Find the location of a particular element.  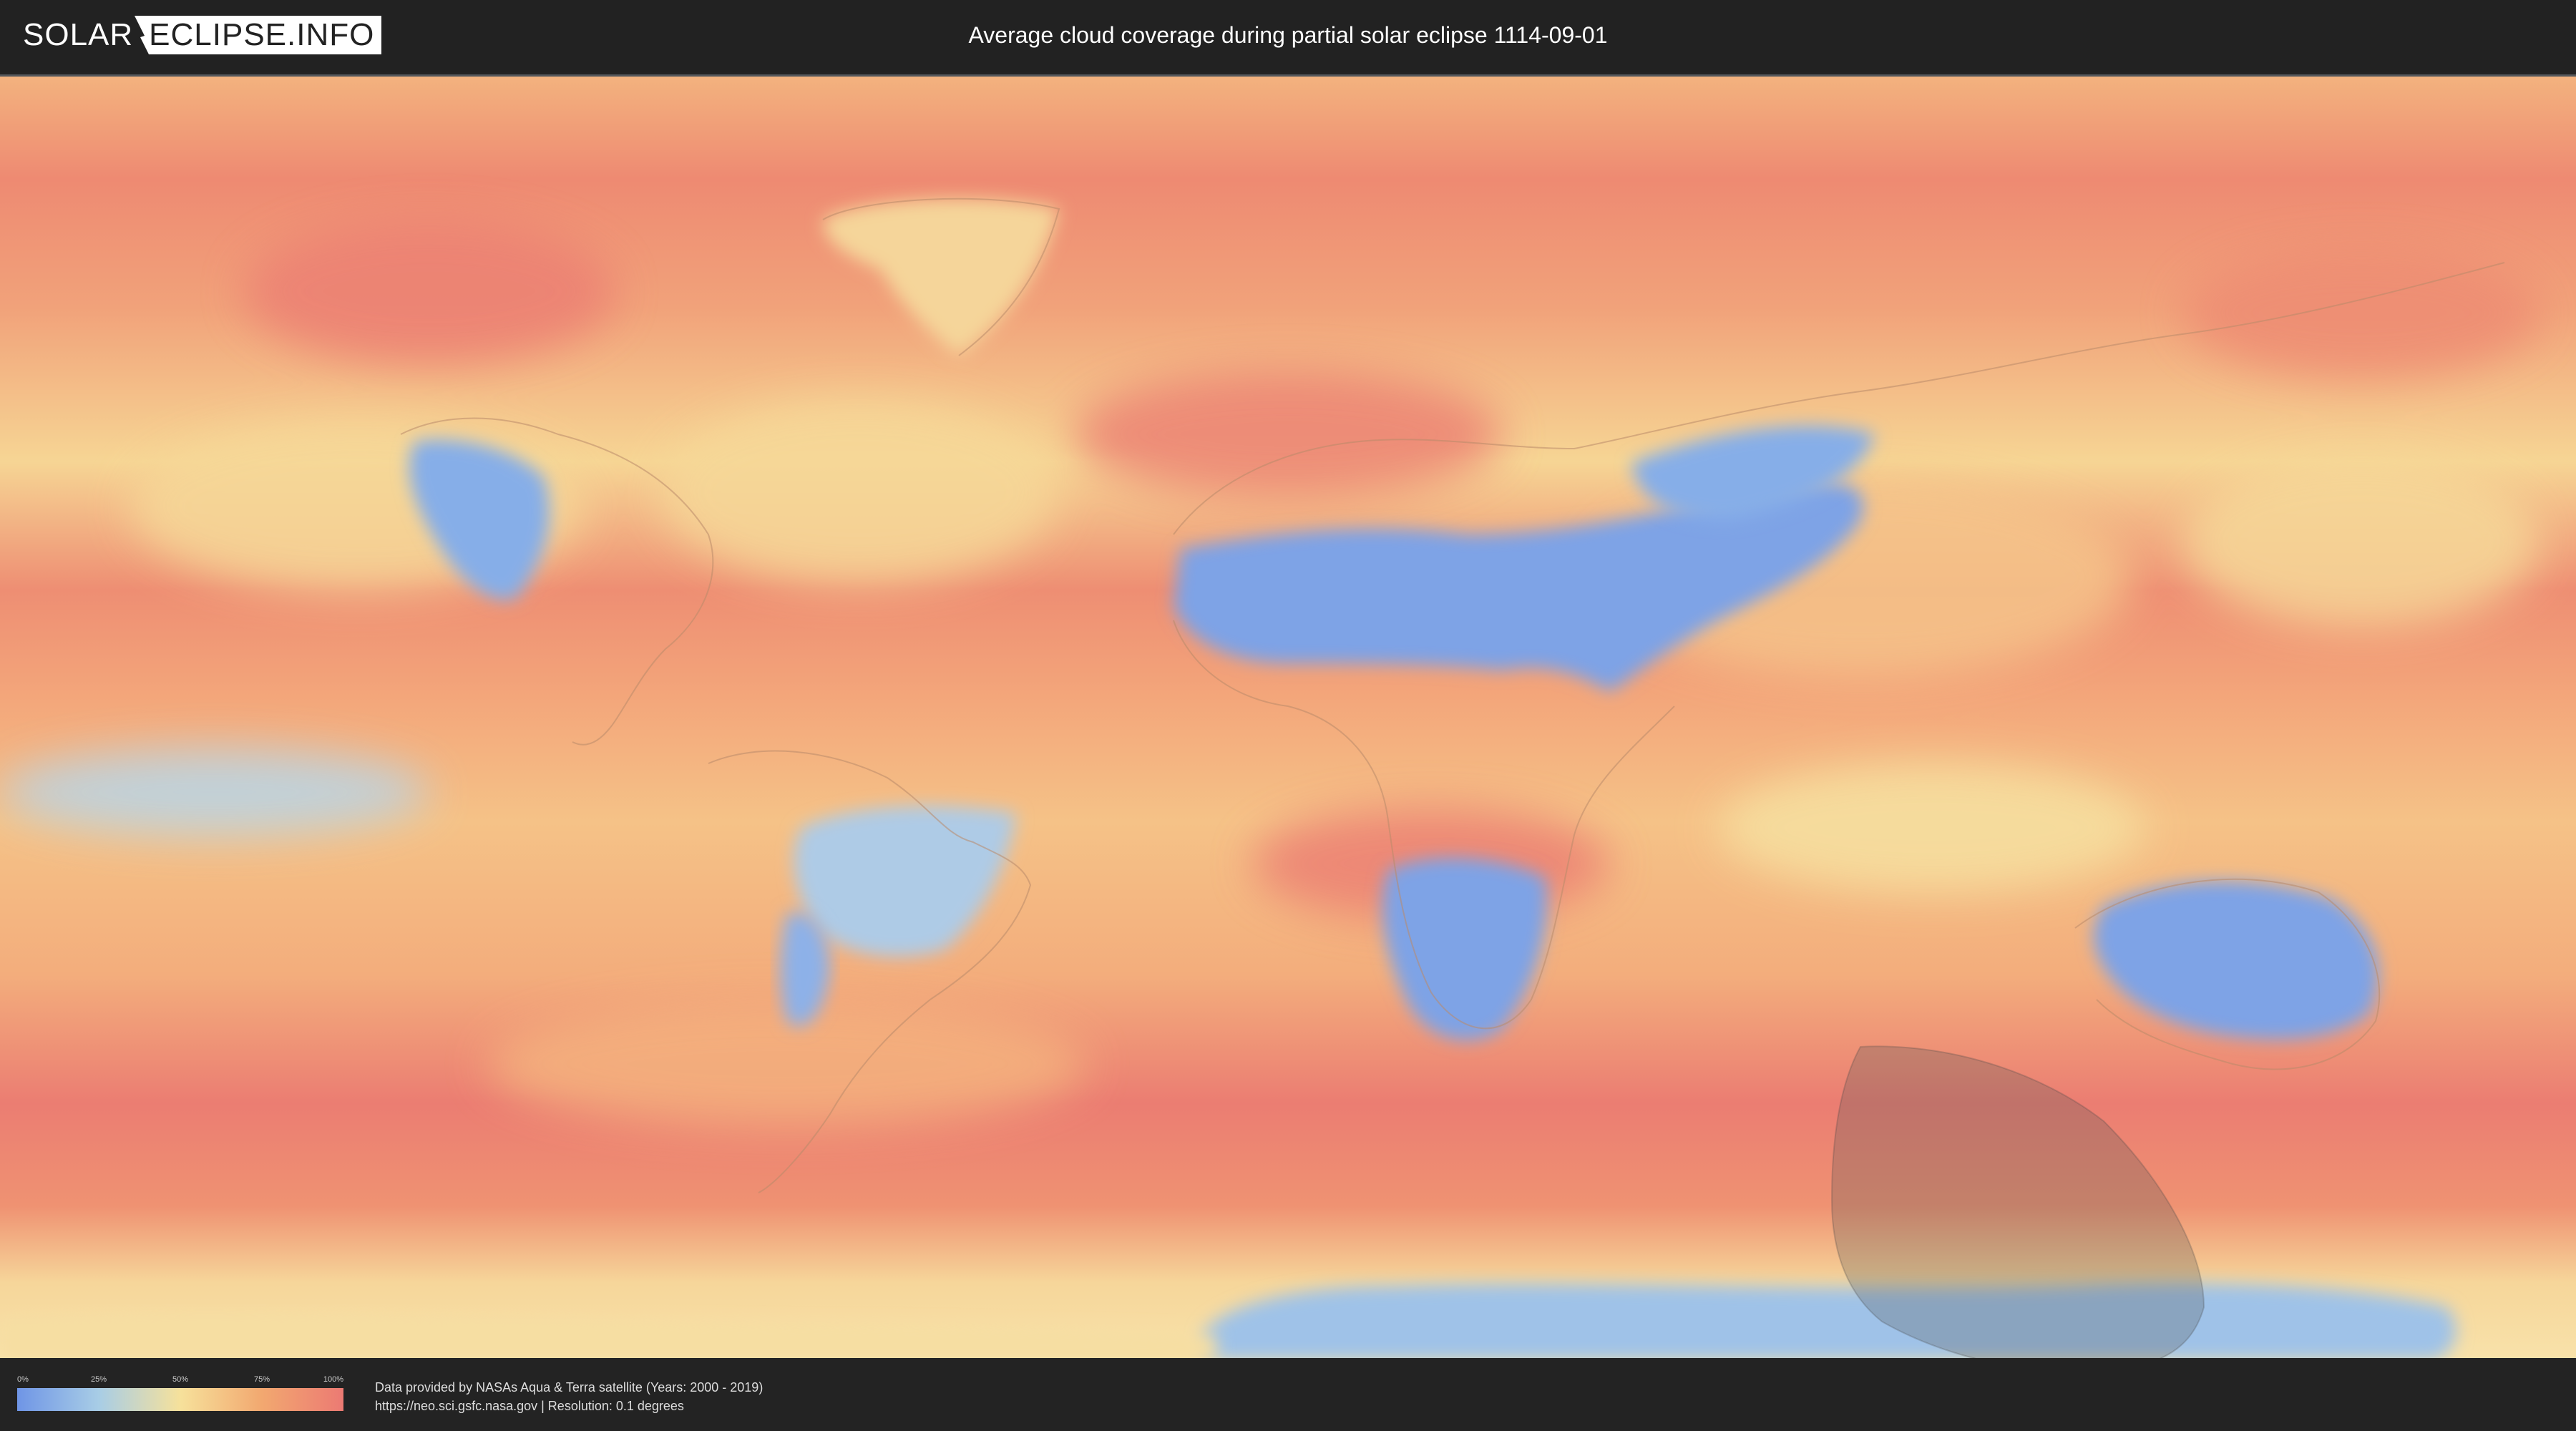

legend-tick-0: 0% is located at coordinates (23, 1379).